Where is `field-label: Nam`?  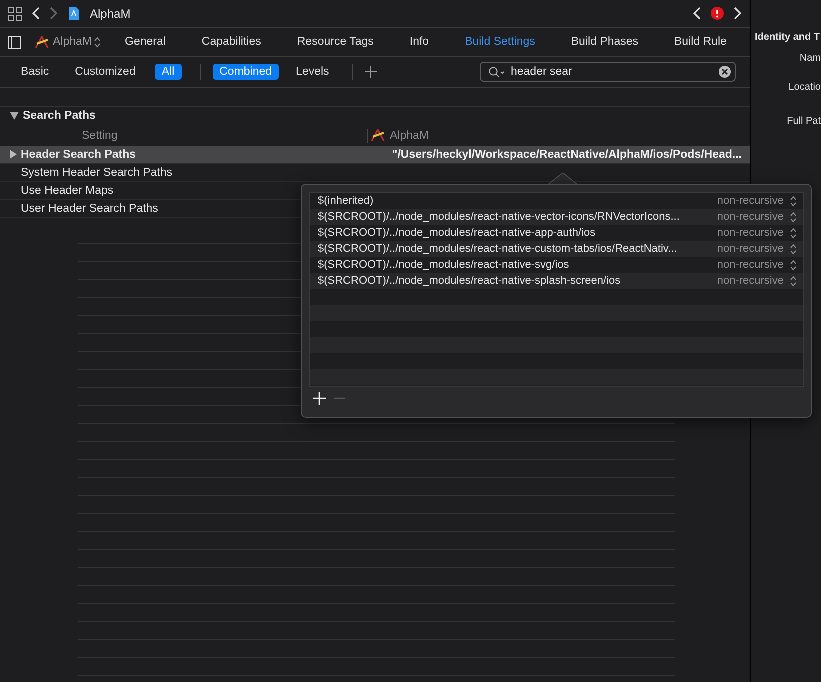
field-label: Nam is located at coordinates (810, 58).